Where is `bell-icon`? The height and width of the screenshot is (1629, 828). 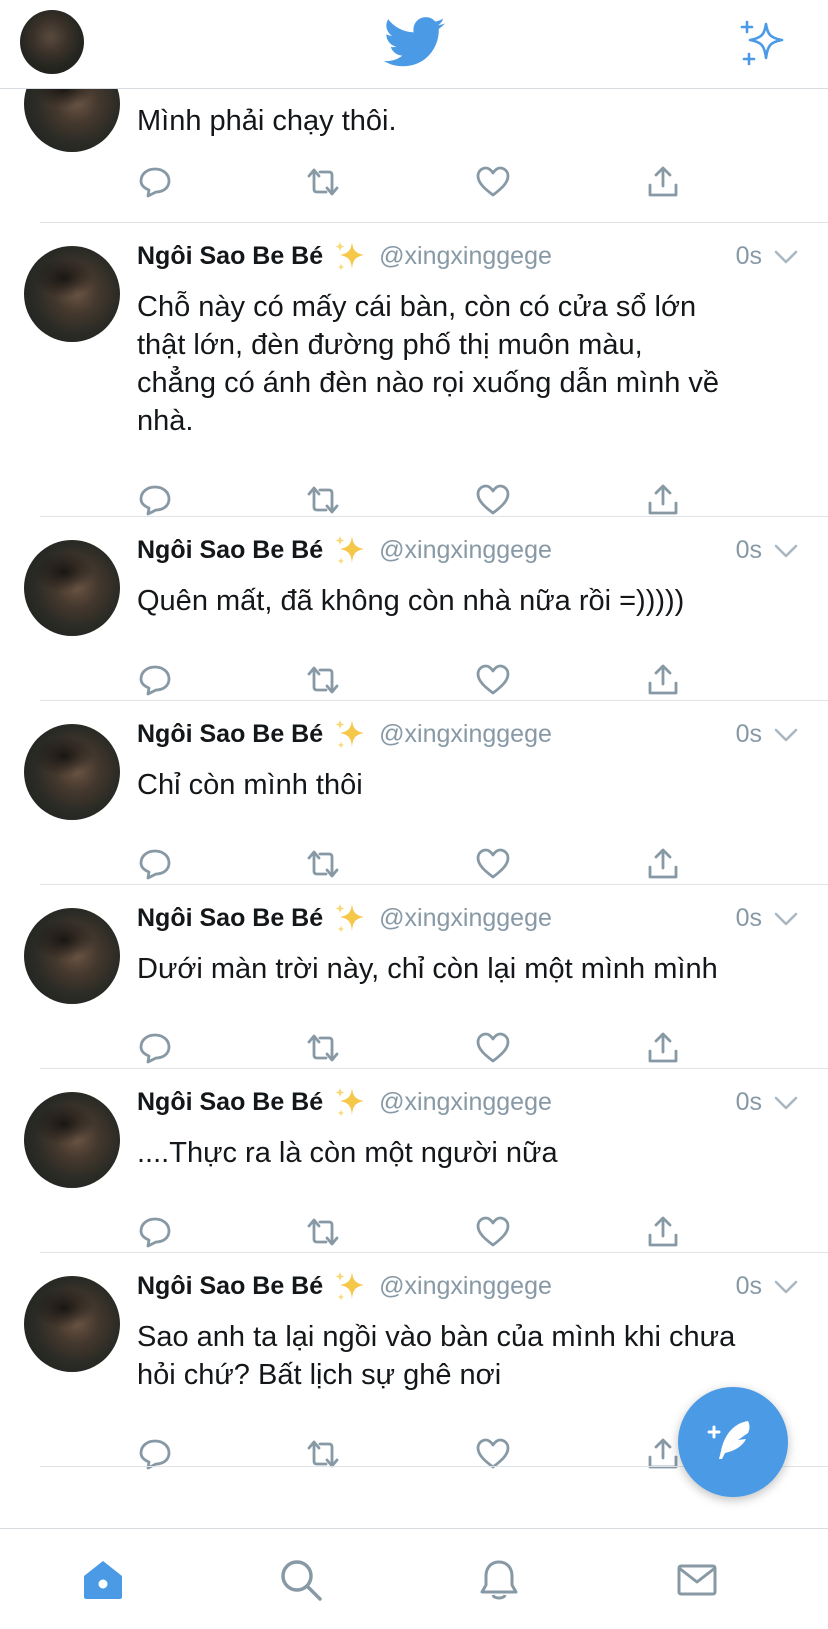 bell-icon is located at coordinates (499, 1580).